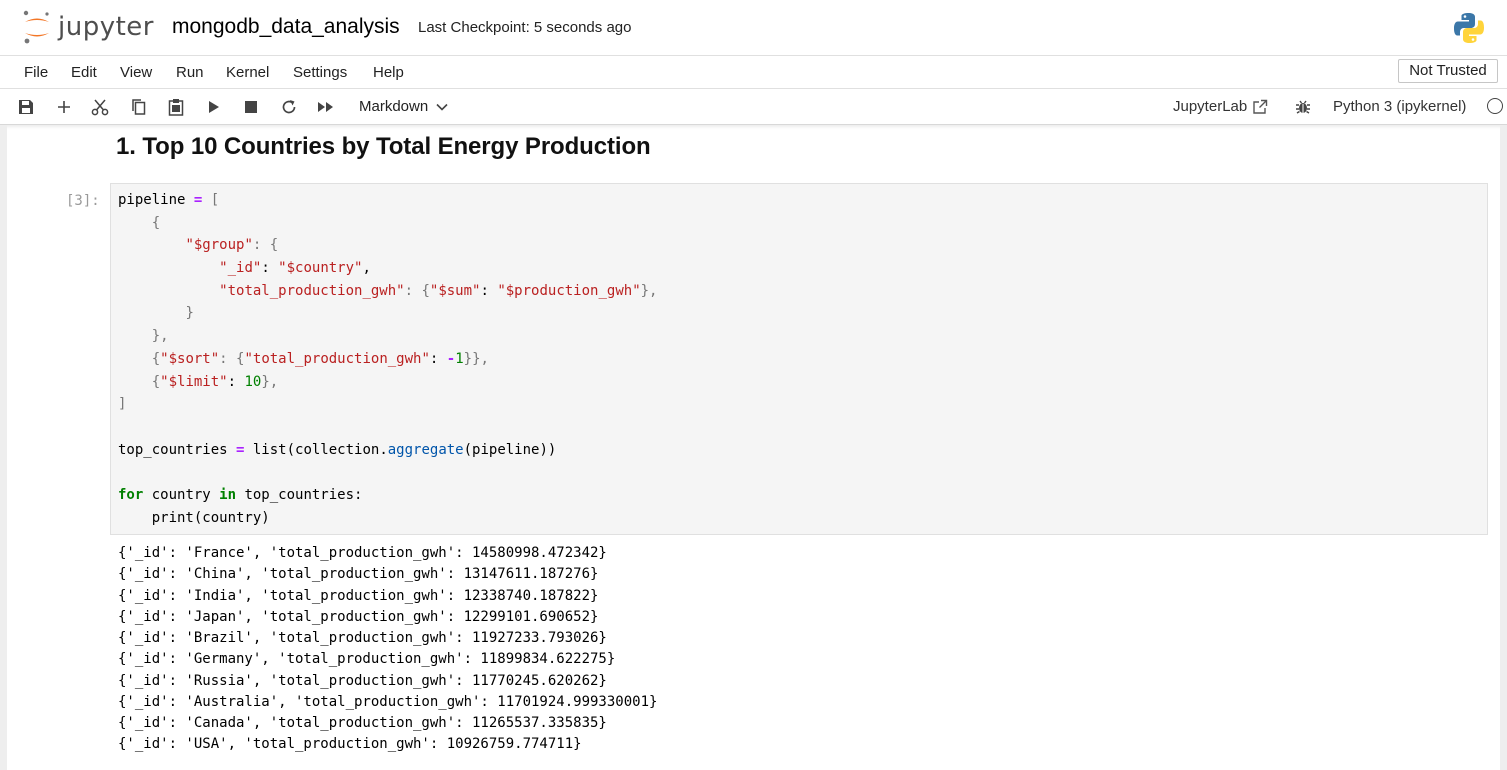  I want to click on open-jupyterlab-link: JupyterLab, so click(1220, 106).